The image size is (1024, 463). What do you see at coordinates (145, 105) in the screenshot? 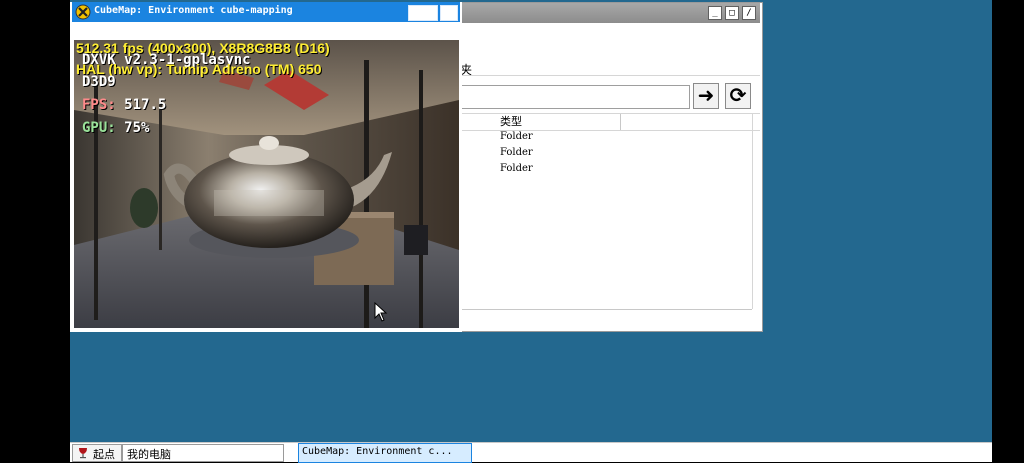
I see `hud-fps-value: 517.5` at bounding box center [145, 105].